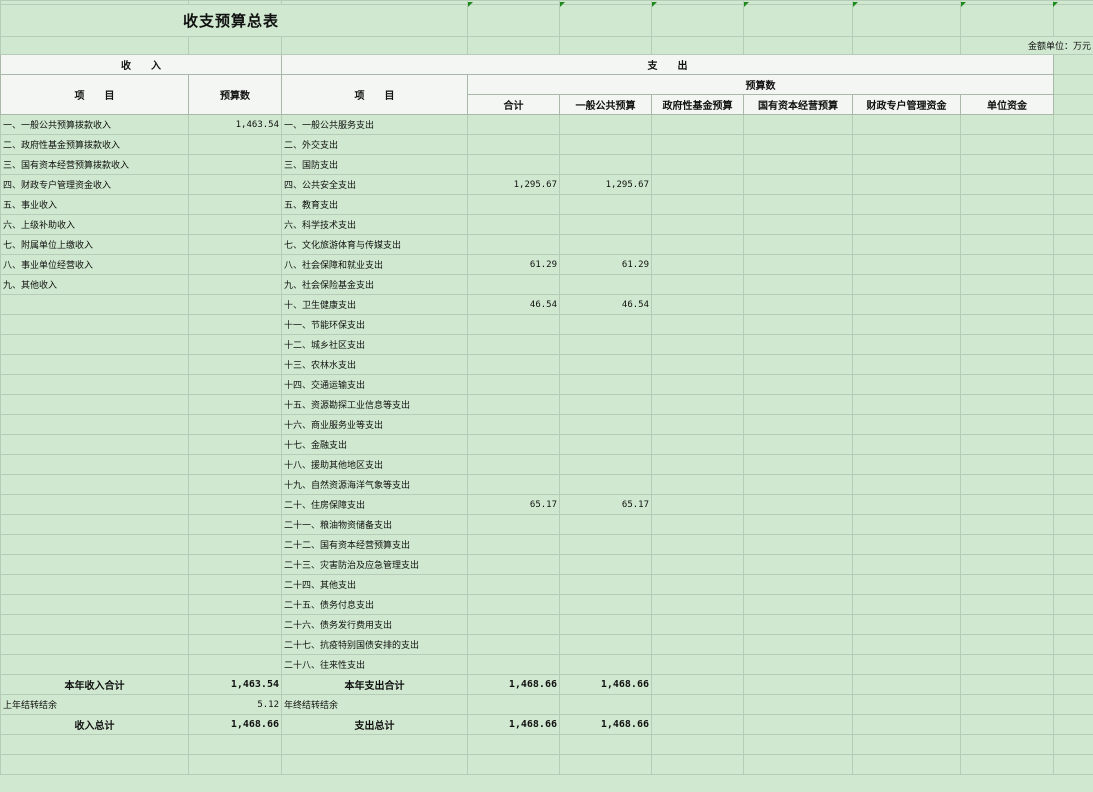  Describe the element at coordinates (374, 464) in the screenshot. I see `expense-item-cell: 十八、援助其他地区支出` at that location.